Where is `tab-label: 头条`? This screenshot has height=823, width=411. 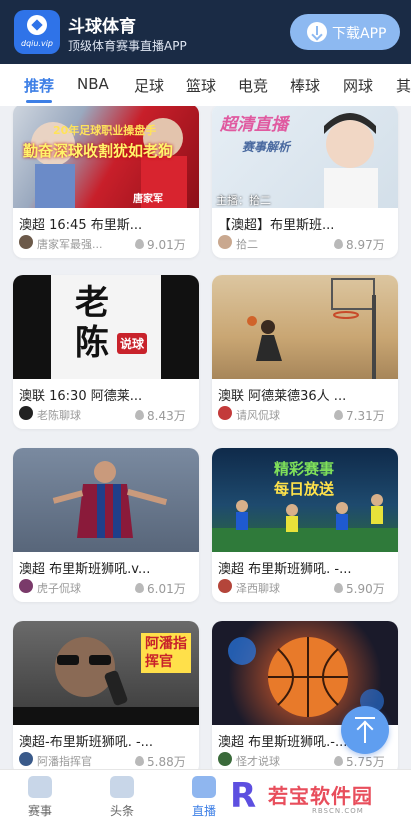 tab-label: 头条 is located at coordinates (121, 811).